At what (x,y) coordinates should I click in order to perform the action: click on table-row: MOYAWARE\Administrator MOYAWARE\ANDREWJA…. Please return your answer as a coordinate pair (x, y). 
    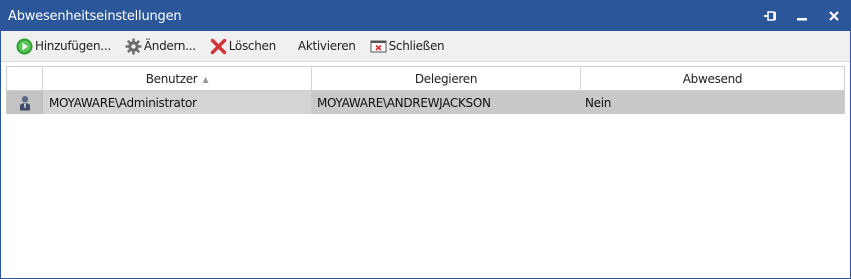
    Looking at the image, I should click on (425, 102).